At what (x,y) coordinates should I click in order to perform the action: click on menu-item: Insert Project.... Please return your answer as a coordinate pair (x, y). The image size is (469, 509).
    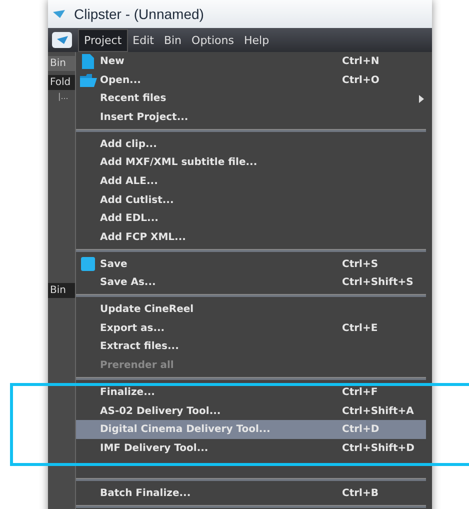
    Looking at the image, I should click on (251, 117).